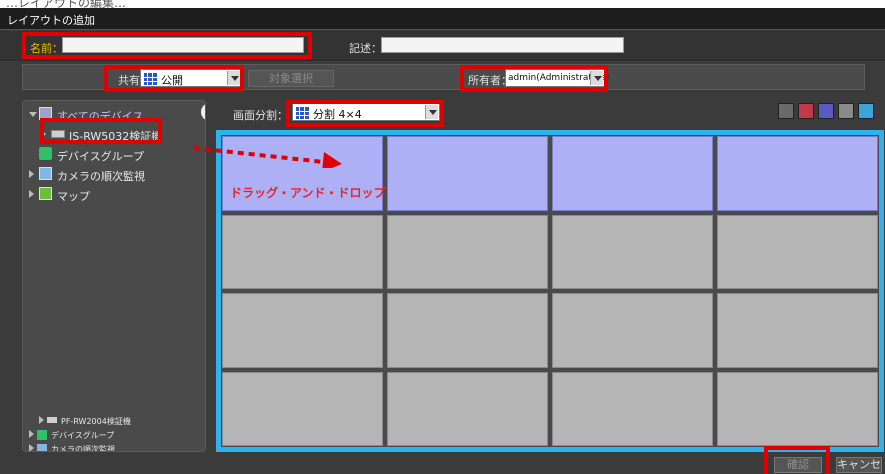 This screenshot has height=474, width=885. I want to click on panel-toggle, so click(203, 112).